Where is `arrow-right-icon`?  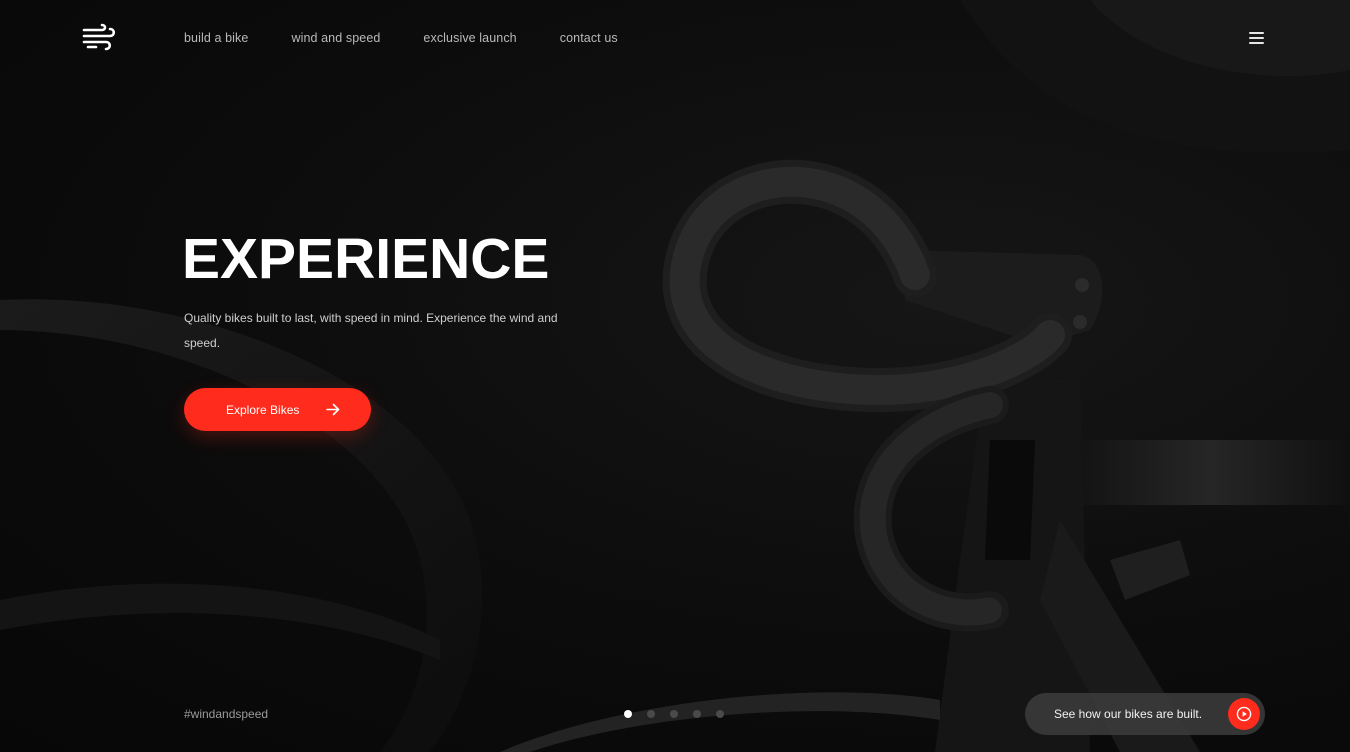 arrow-right-icon is located at coordinates (333, 409).